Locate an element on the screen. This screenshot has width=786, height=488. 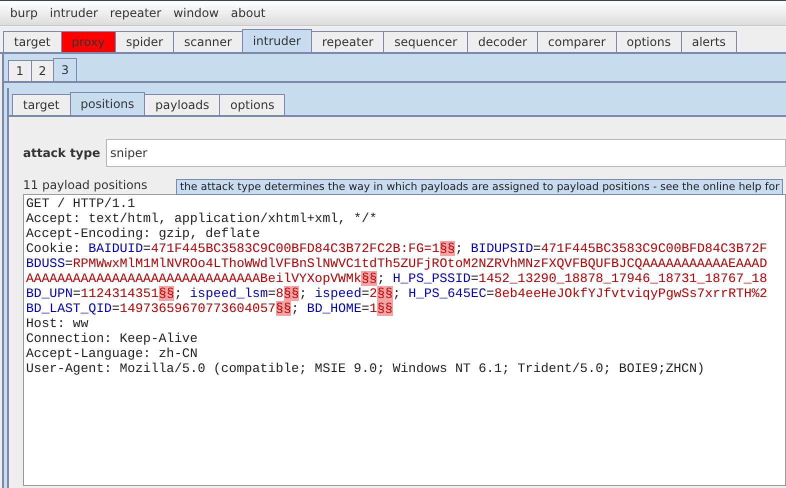
menu-item: repeater is located at coordinates (136, 13).